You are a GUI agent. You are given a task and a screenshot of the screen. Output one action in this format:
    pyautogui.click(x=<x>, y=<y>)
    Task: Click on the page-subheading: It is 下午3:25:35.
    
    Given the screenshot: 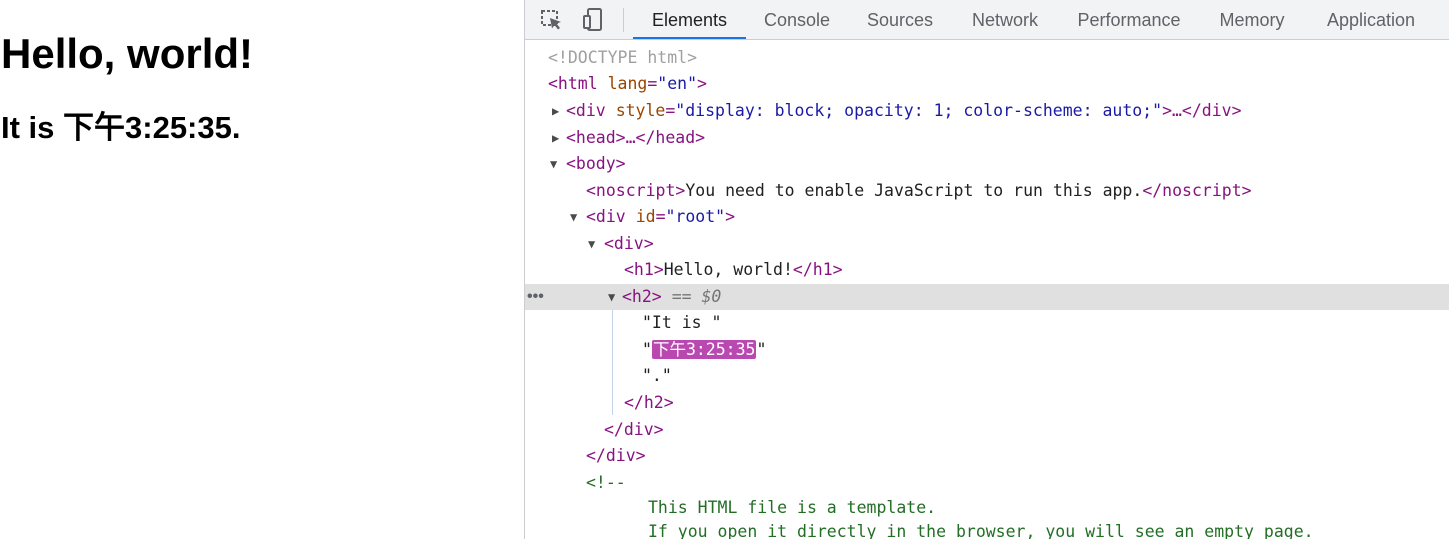 What is the action you would take?
    pyautogui.click(x=121, y=127)
    